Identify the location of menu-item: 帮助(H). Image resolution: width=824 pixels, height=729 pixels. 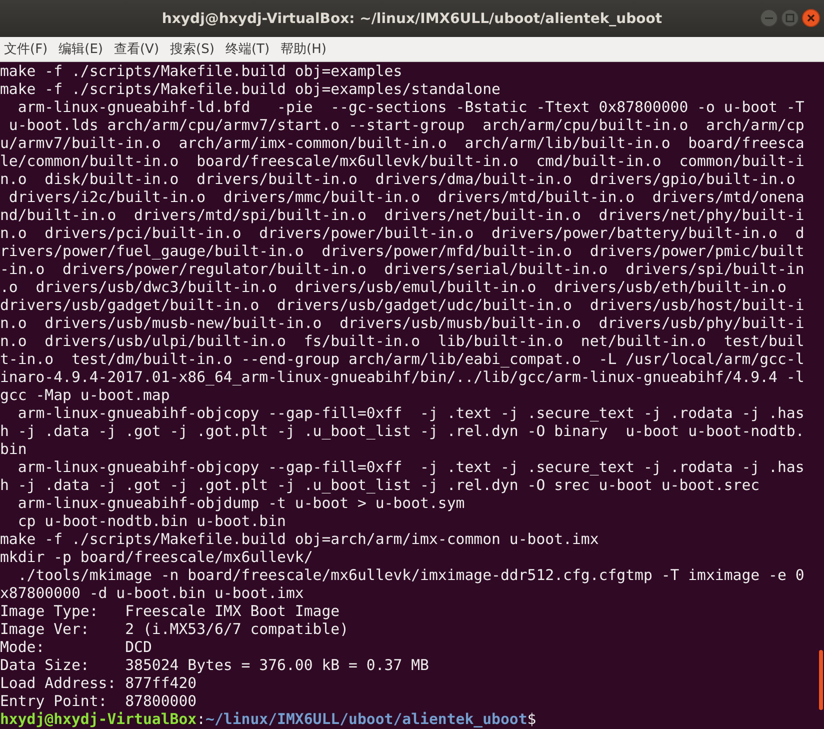
(303, 49).